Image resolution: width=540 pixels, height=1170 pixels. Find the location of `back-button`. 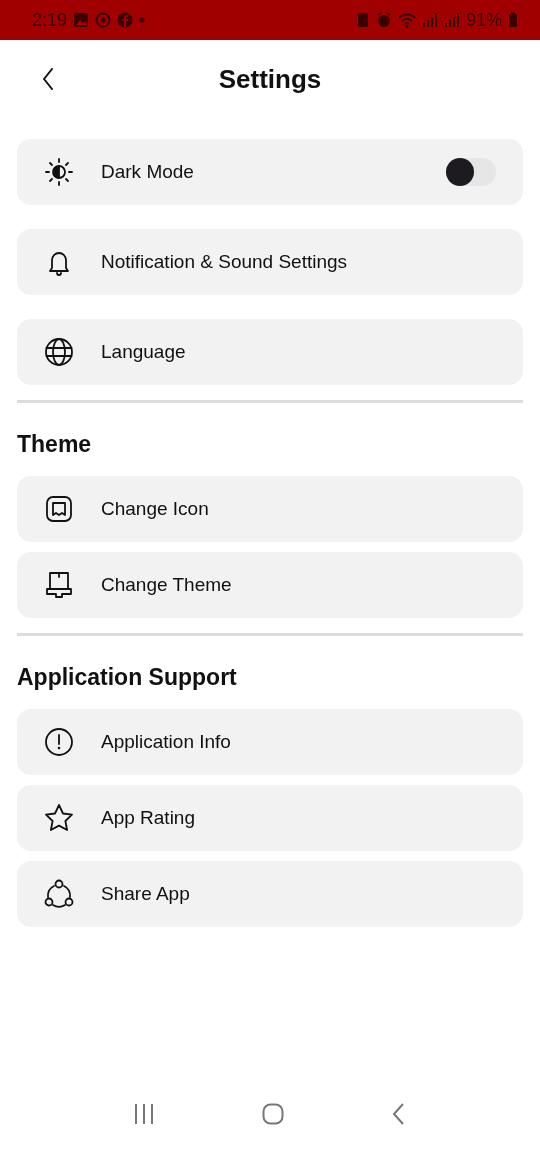

back-button is located at coordinates (48, 79).